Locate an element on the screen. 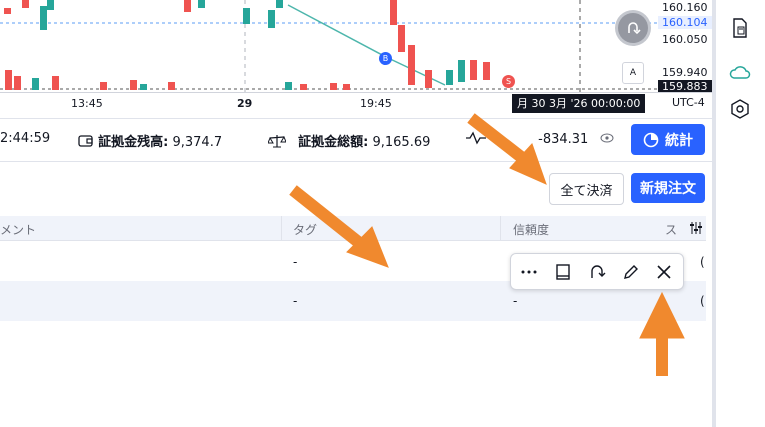  current-price-label: 160.104 is located at coordinates (685, 22).